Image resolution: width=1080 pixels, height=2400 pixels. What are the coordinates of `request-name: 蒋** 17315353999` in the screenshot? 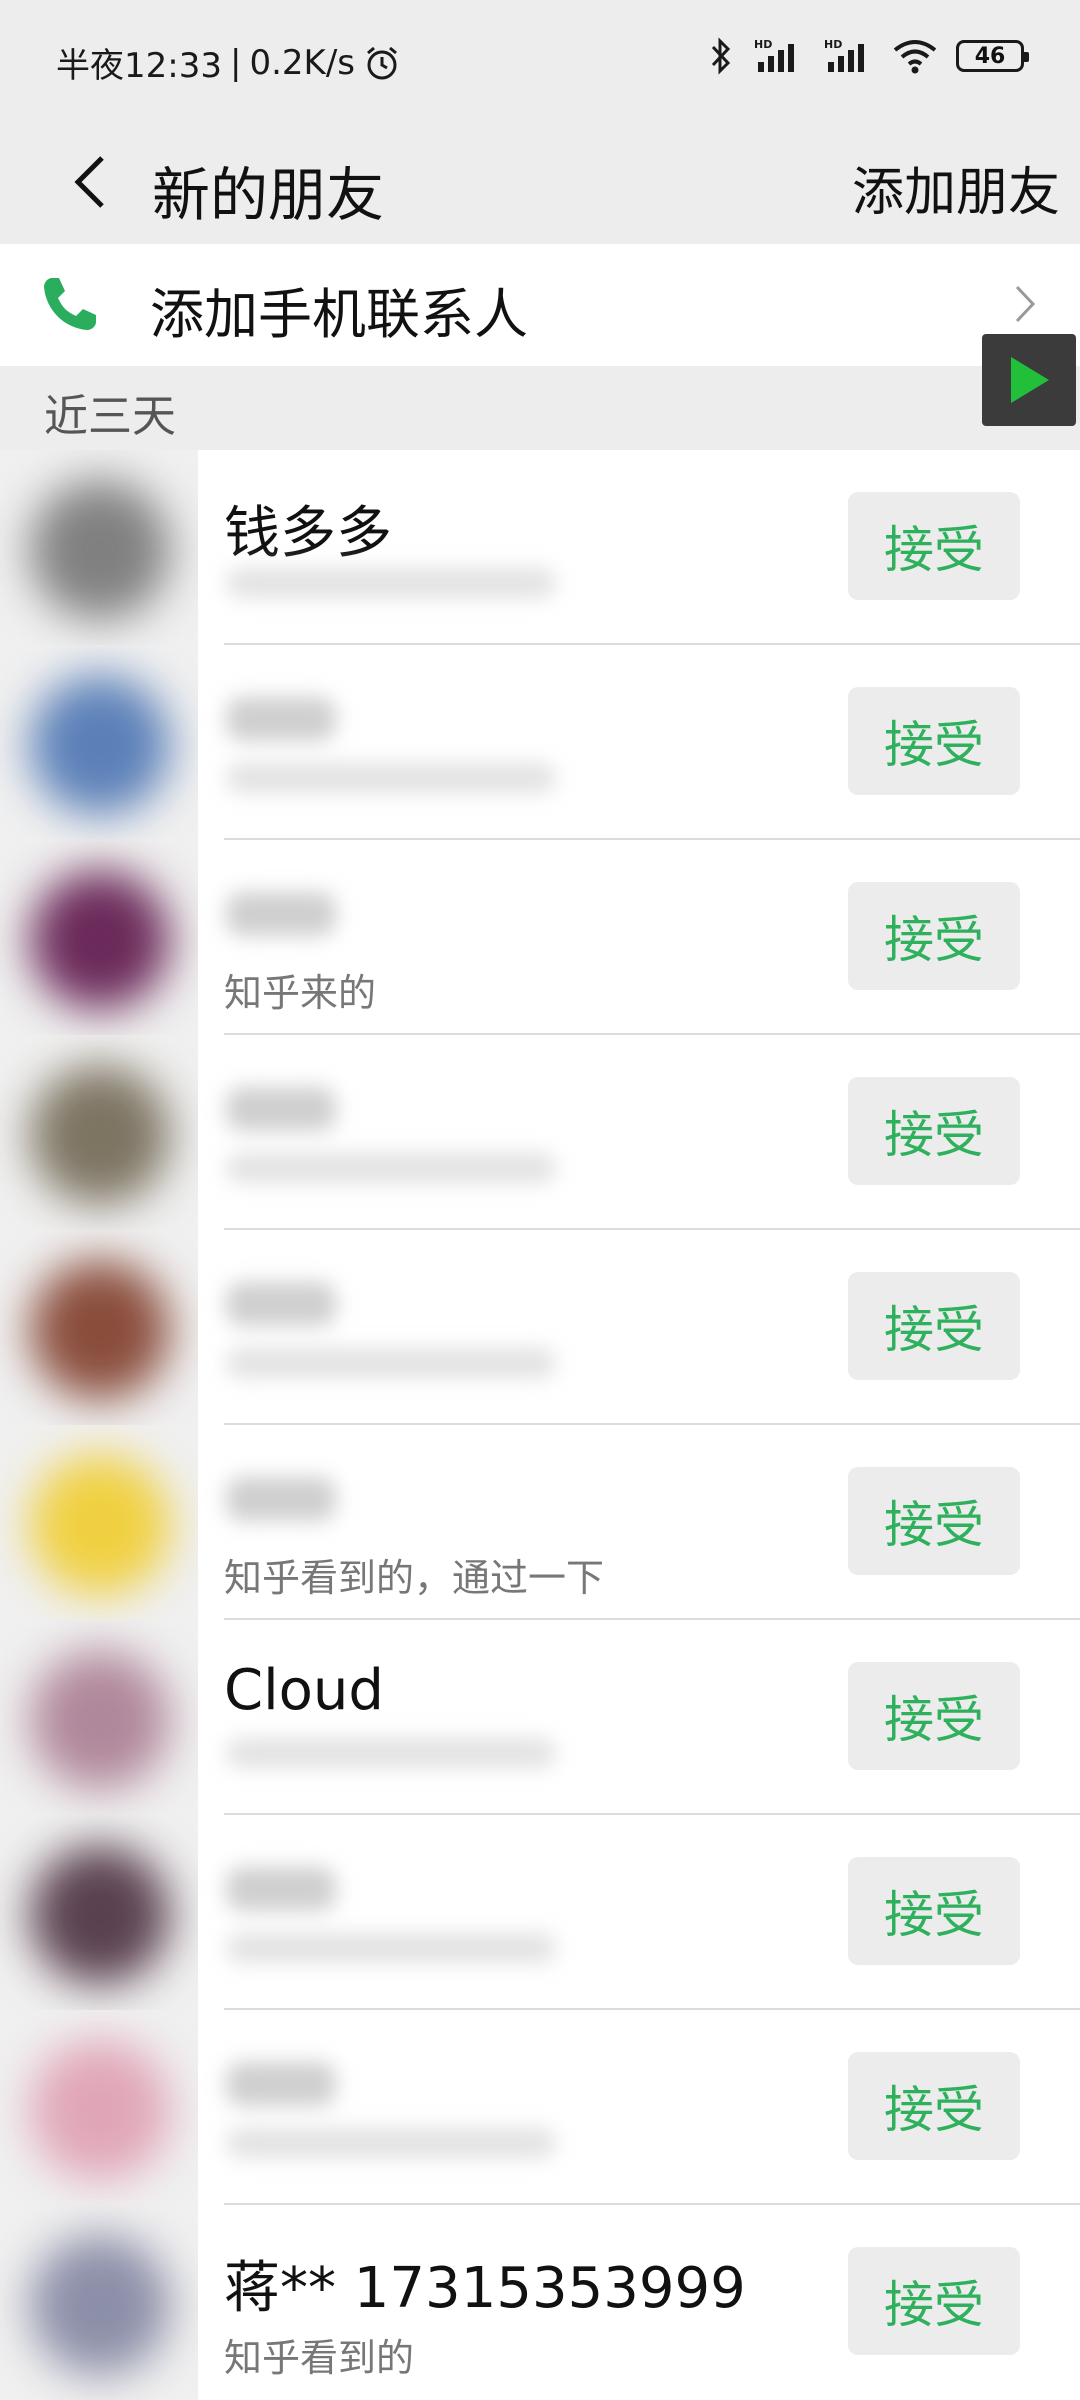 It's located at (485, 2288).